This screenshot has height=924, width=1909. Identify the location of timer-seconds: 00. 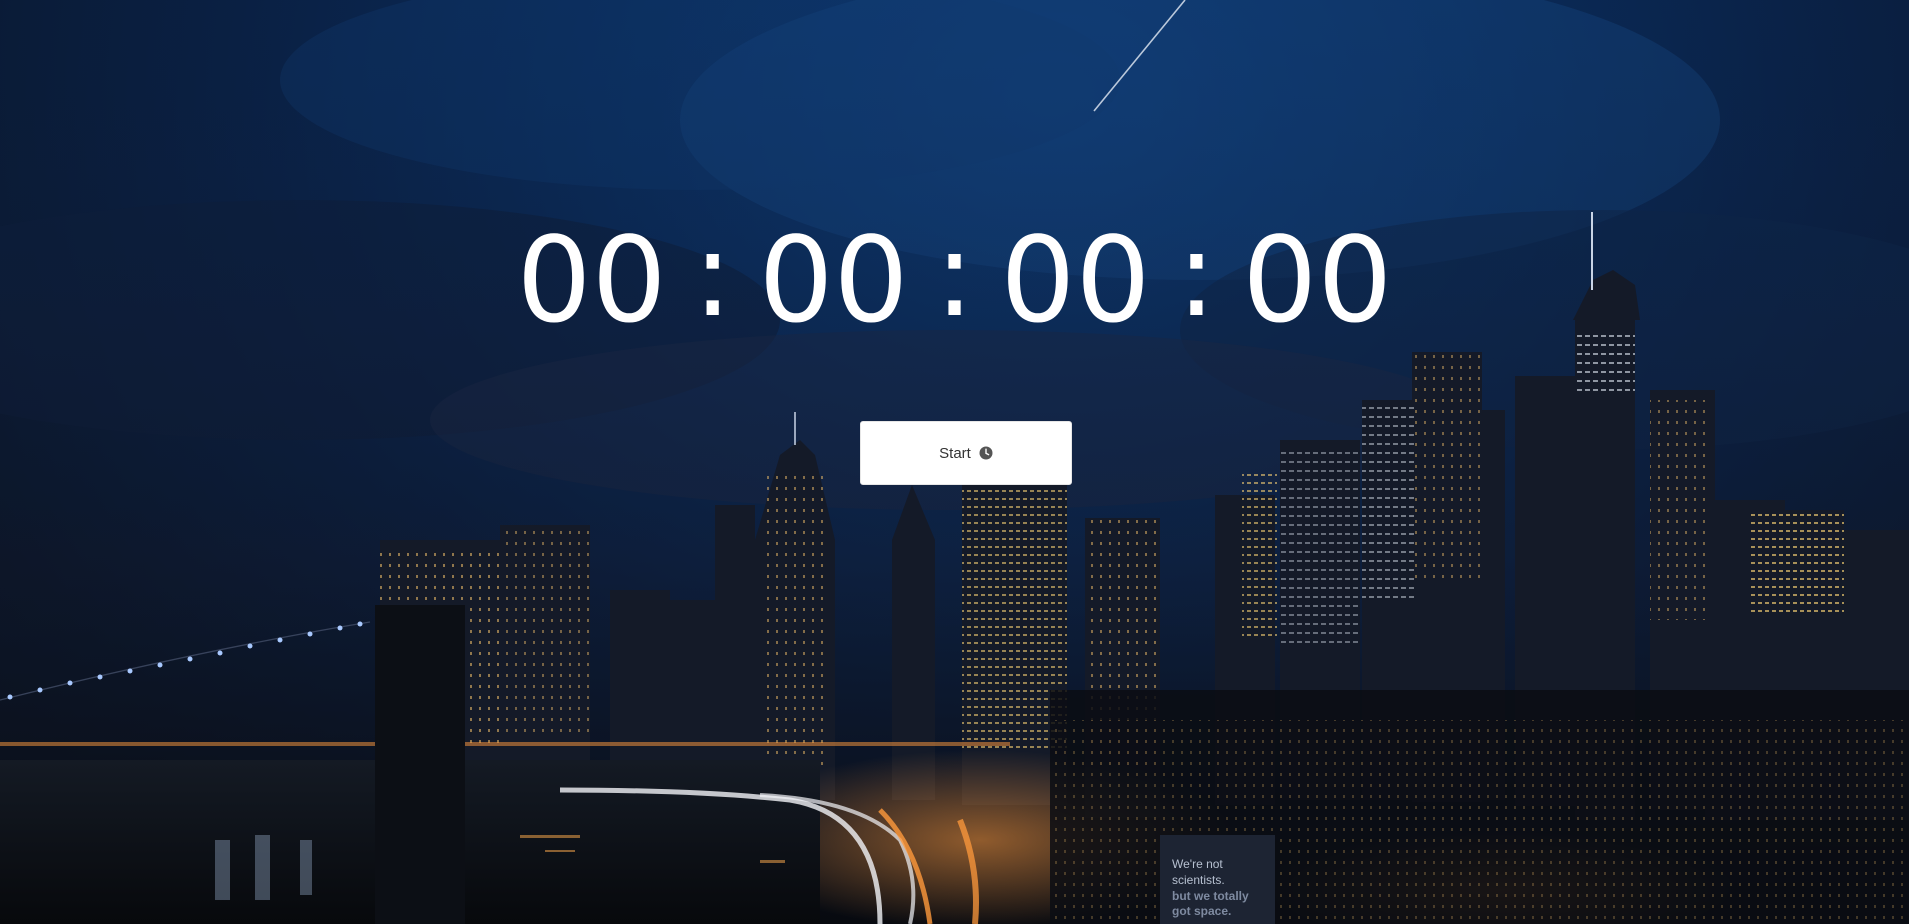
(1317, 280).